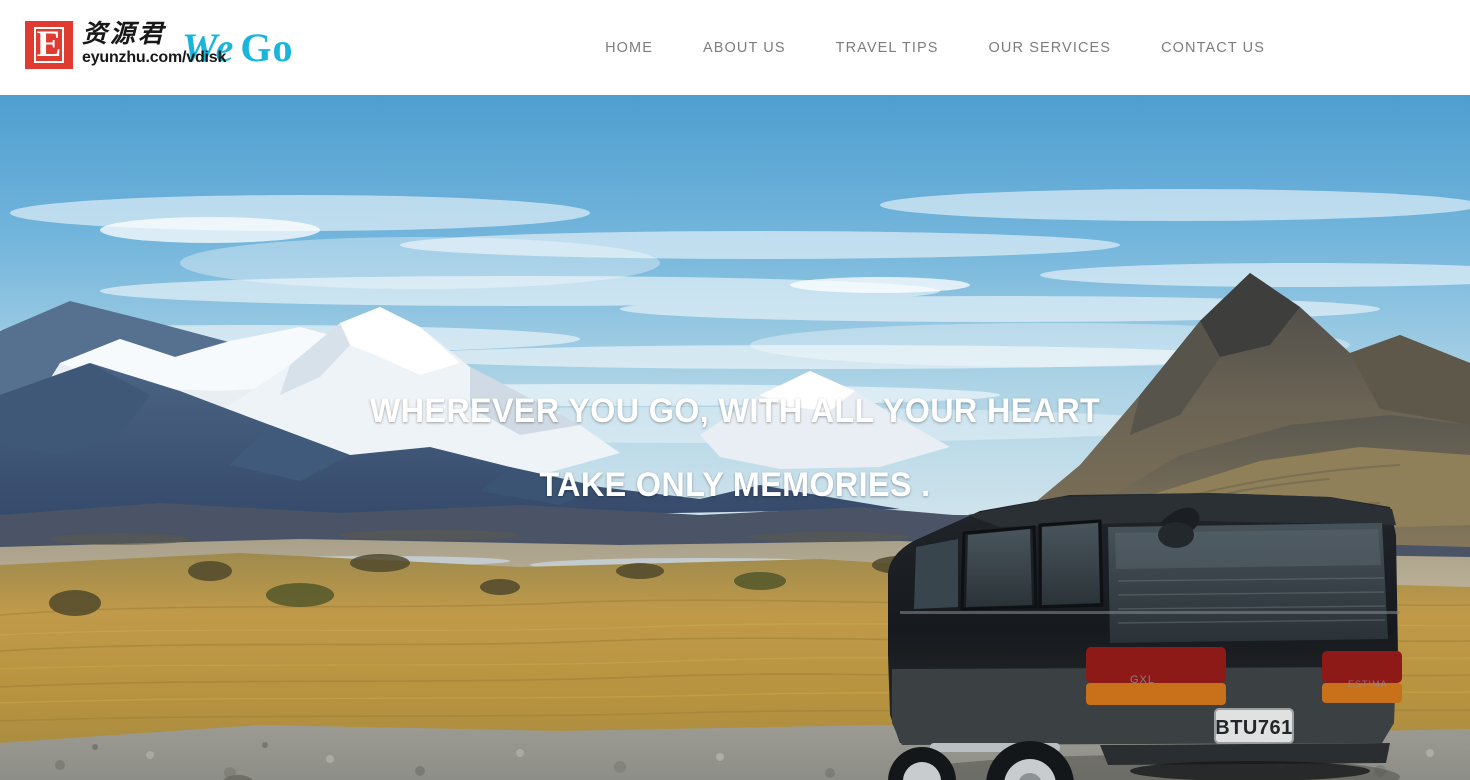  I want to click on watermark-chinese-text: 资源君, so click(124, 34).